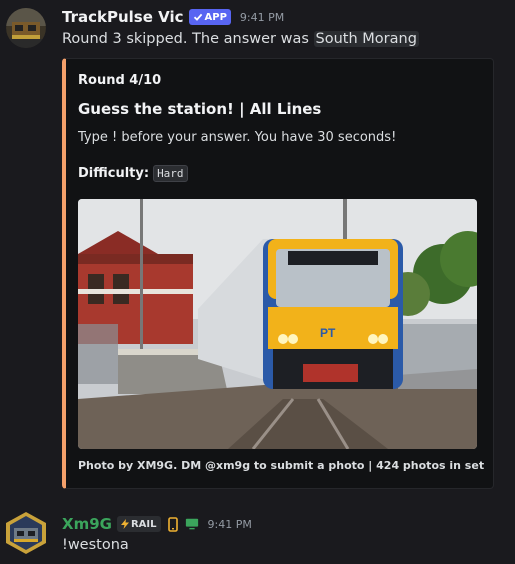 The width and height of the screenshot is (515, 564). I want to click on mobile-icon, so click(173, 524).